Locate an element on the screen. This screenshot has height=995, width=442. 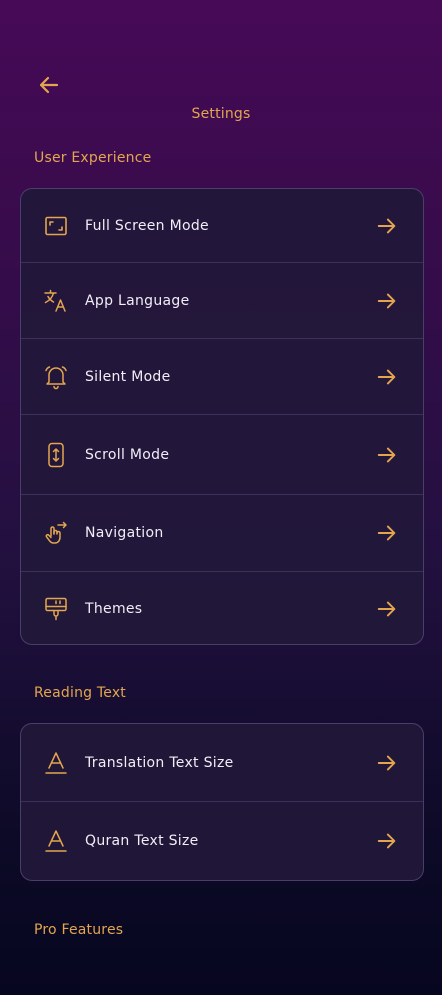
settings-item-themes: Themes is located at coordinates (222, 608).